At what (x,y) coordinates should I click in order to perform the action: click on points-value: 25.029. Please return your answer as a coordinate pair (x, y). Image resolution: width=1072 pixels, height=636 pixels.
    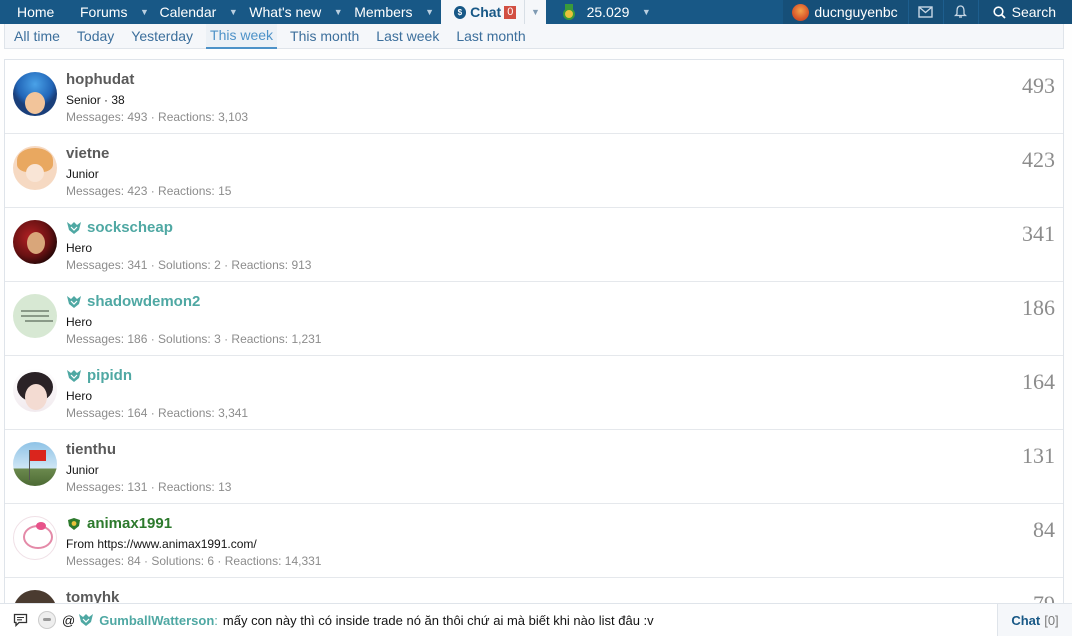
    Looking at the image, I should click on (608, 12).